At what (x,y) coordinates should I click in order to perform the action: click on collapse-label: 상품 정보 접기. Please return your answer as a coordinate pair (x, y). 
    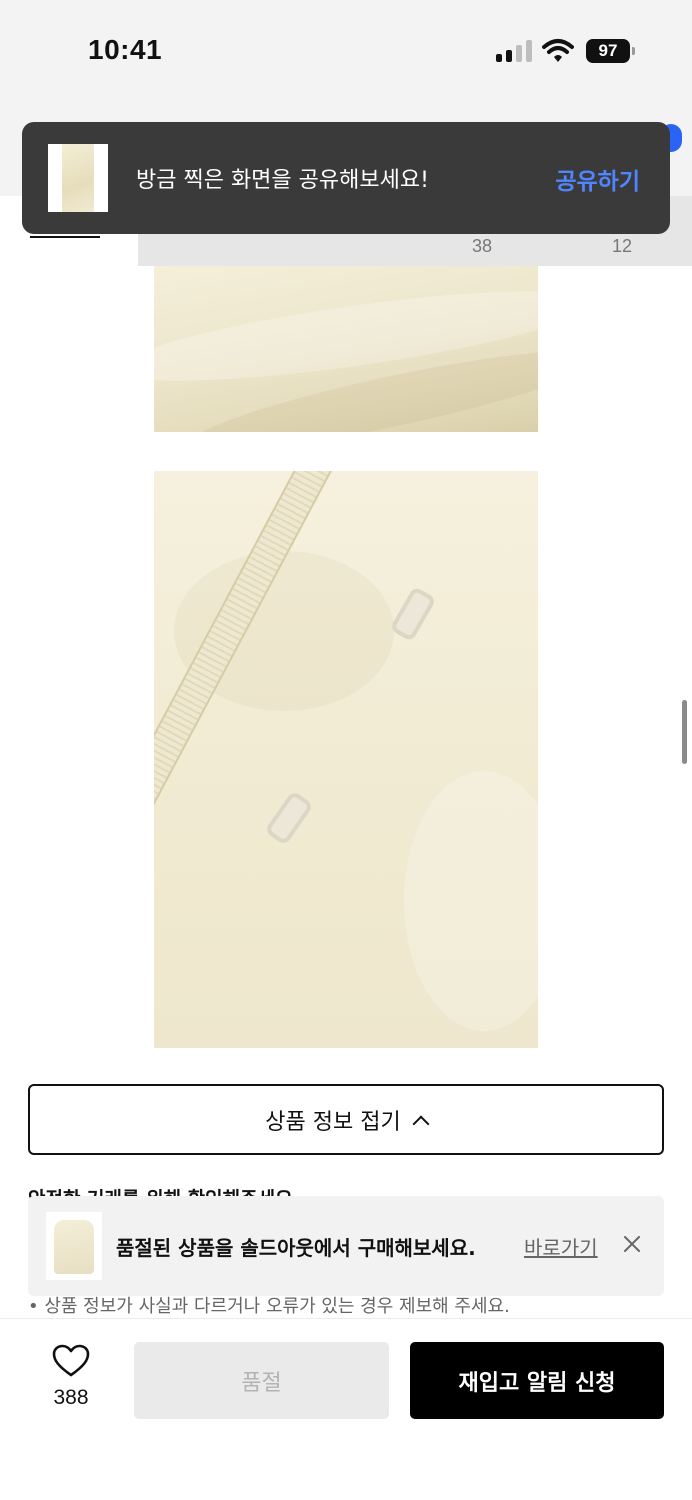
    Looking at the image, I should click on (333, 1122).